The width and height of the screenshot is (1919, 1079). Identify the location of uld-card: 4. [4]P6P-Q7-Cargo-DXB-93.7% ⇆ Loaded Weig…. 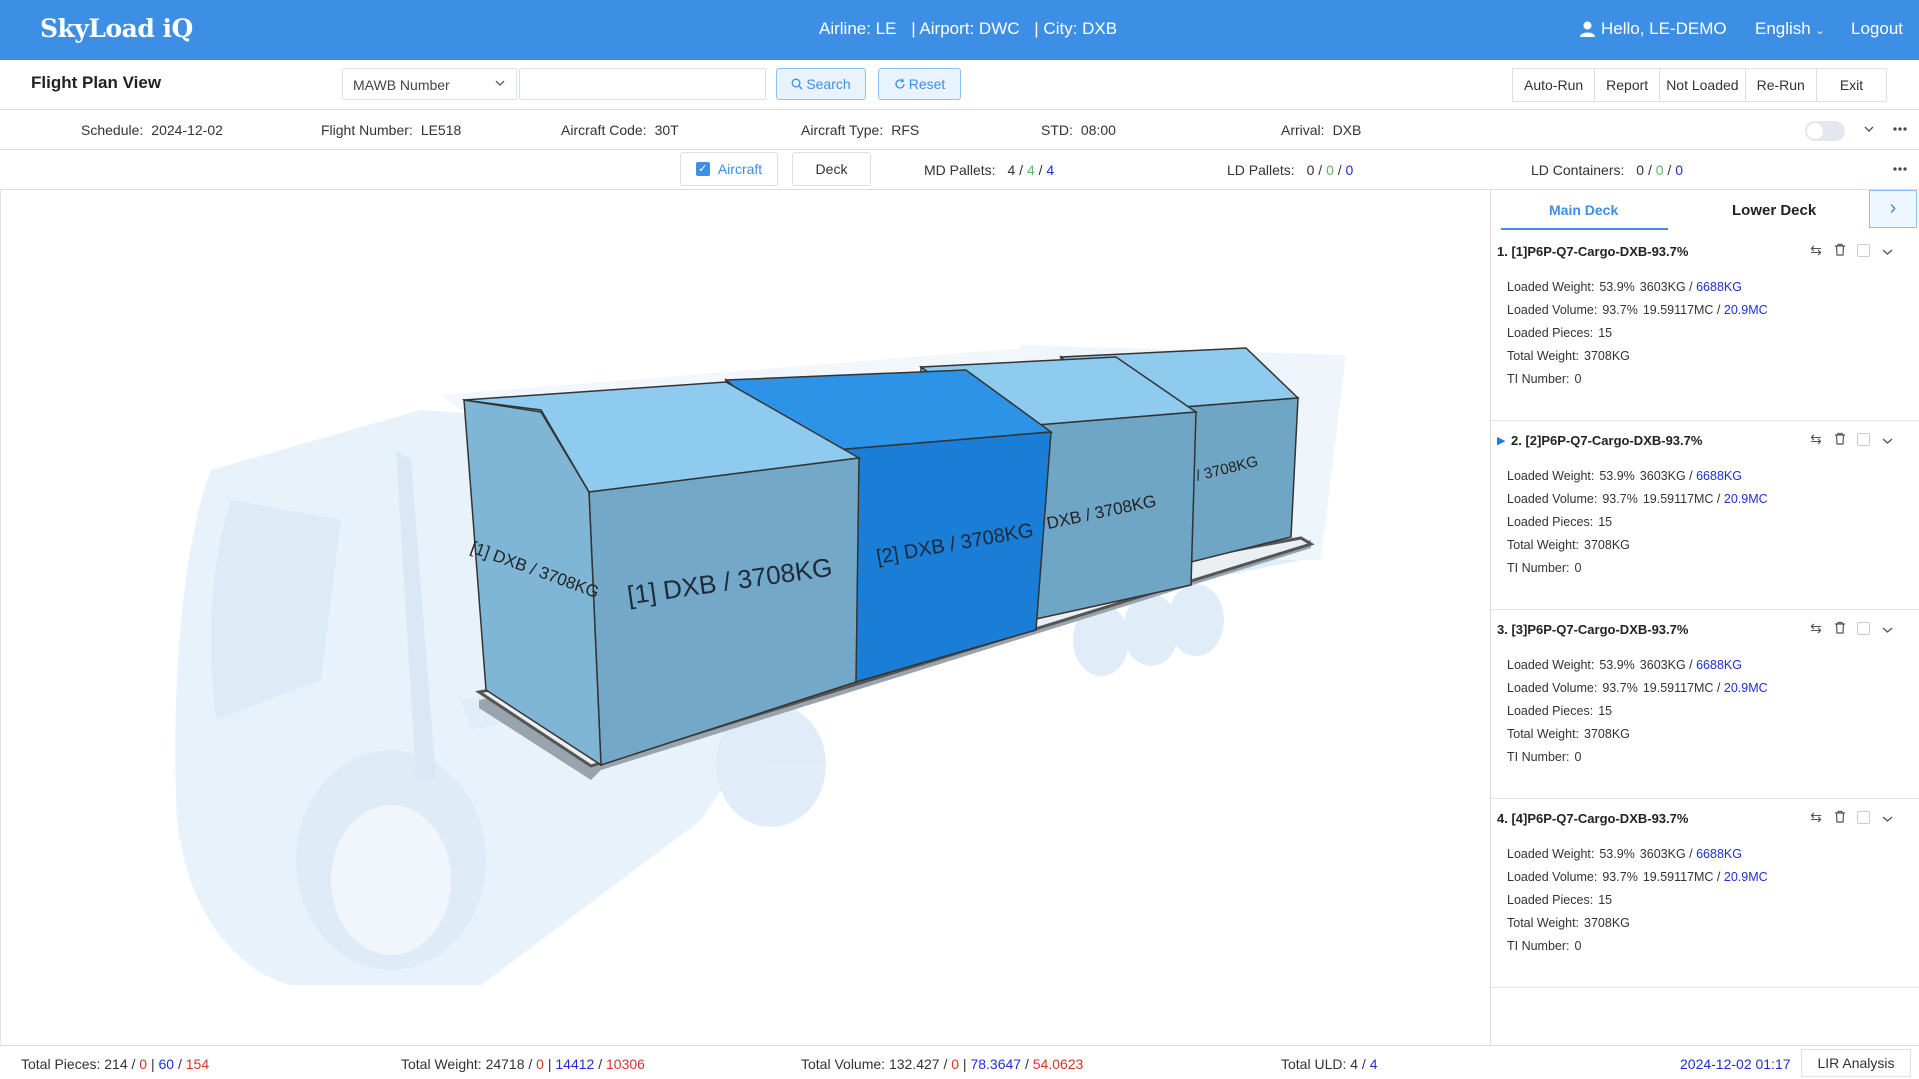
(1705, 893).